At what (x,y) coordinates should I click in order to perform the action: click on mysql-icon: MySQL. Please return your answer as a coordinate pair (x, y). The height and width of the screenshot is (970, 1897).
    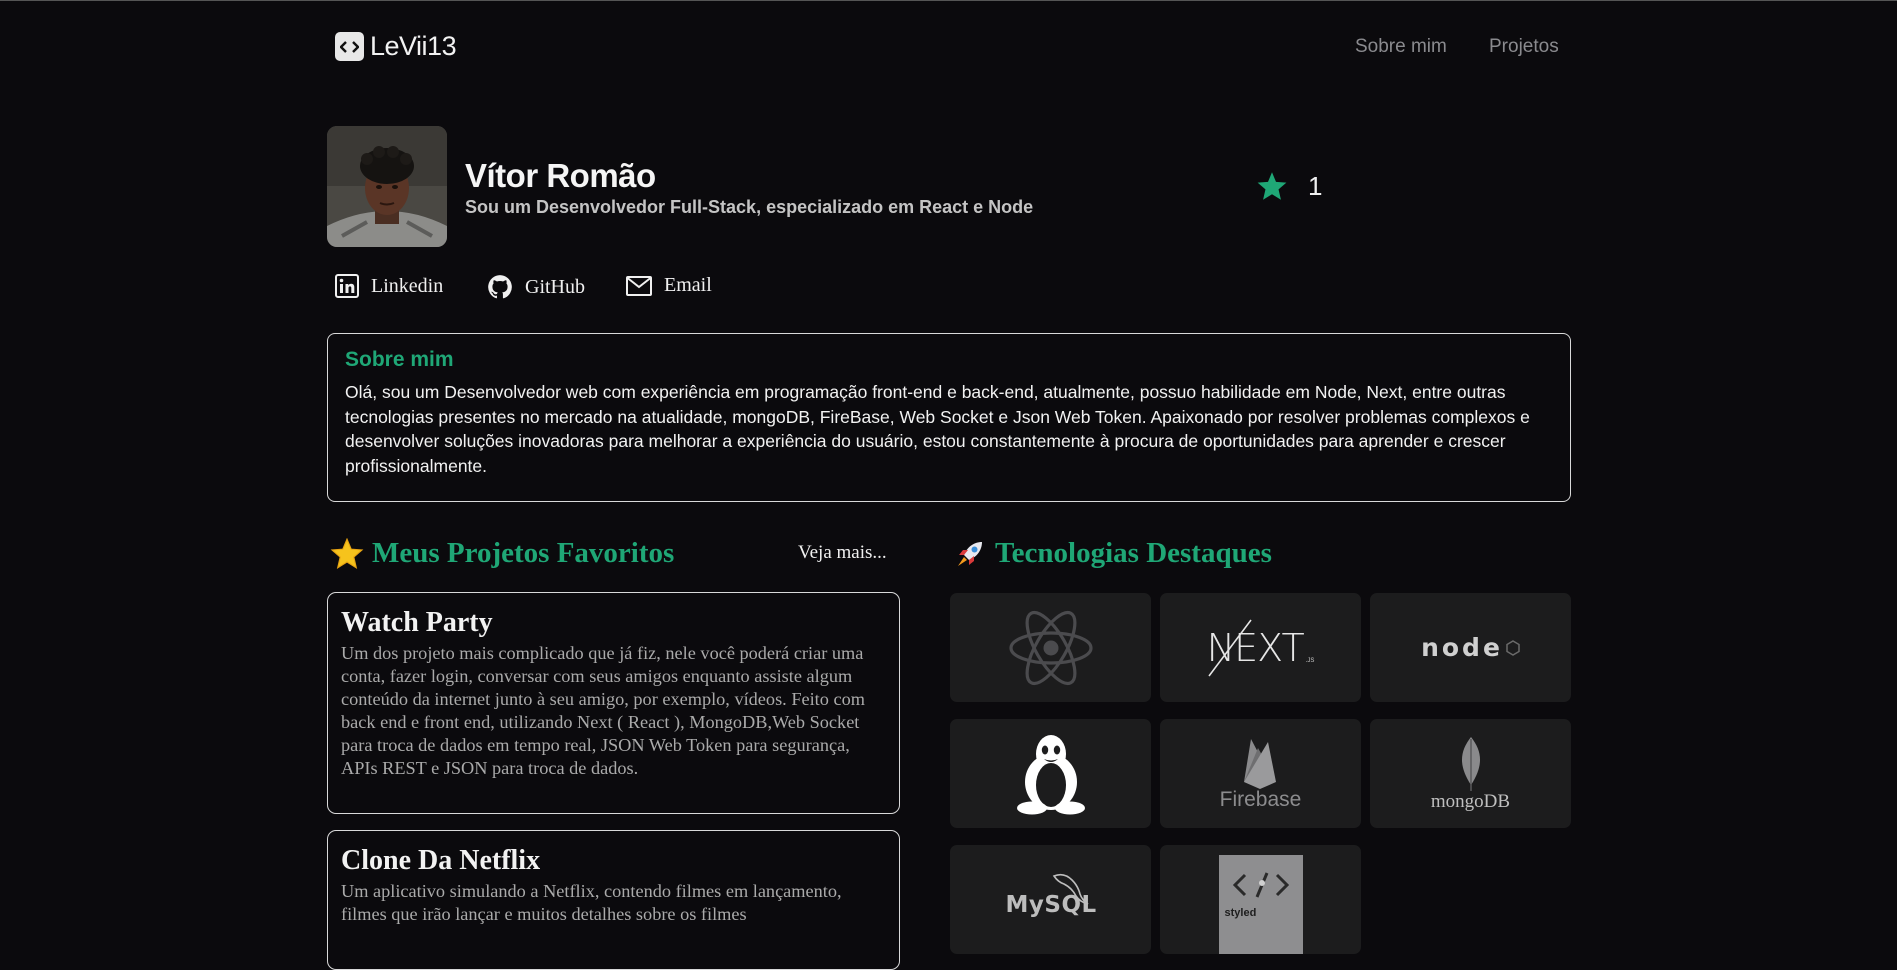
    Looking at the image, I should click on (1051, 900).